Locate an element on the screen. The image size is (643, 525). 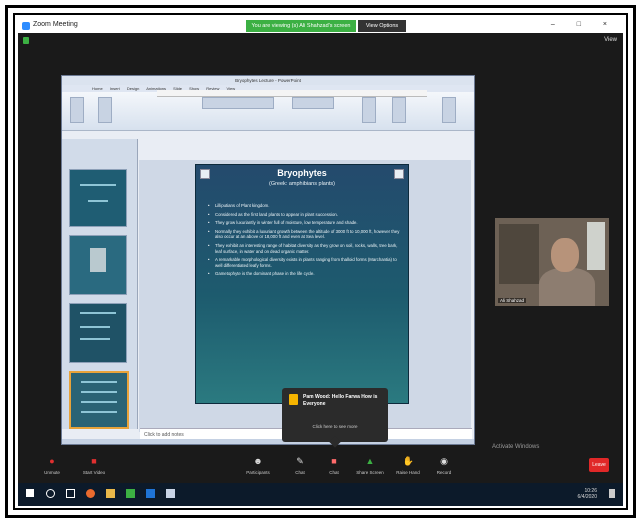
activate-line-1: Activate Windows is located at coordinates (516, 447).